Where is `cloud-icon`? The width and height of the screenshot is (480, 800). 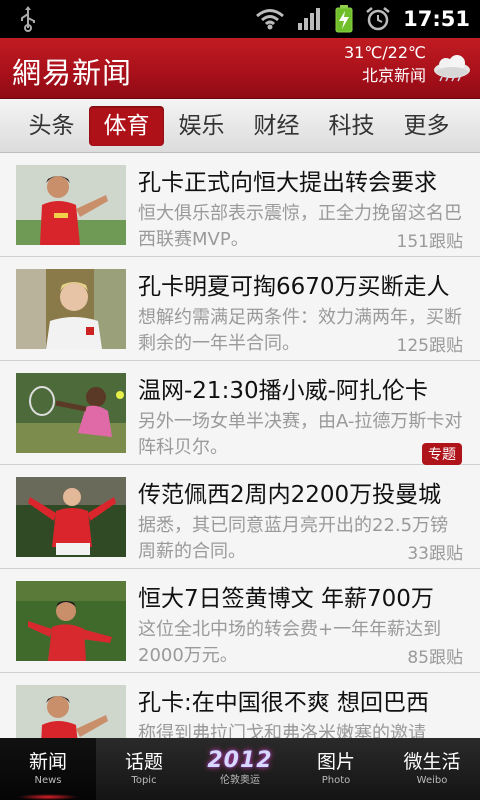
cloud-icon is located at coordinates (452, 68).